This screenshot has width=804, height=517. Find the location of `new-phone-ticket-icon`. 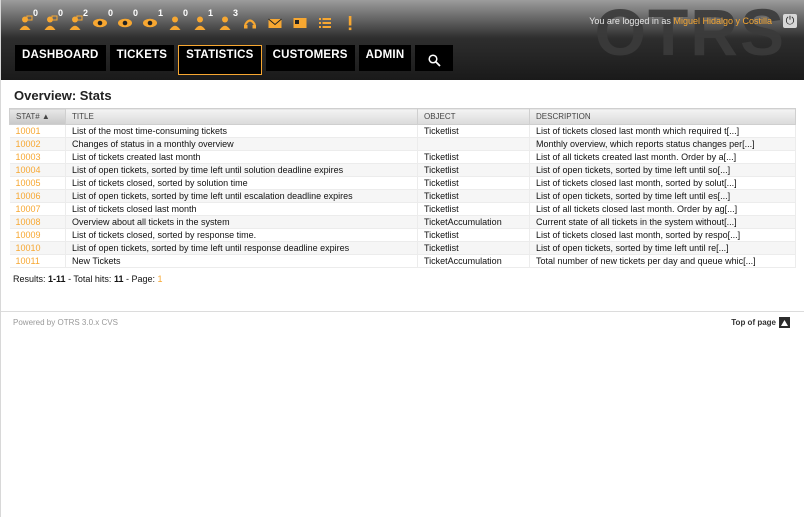

new-phone-ticket-icon is located at coordinates (250, 24).